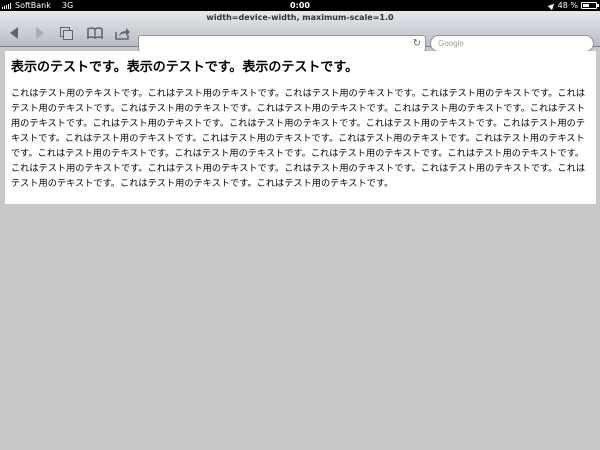  I want to click on forward-icon, so click(40, 33).